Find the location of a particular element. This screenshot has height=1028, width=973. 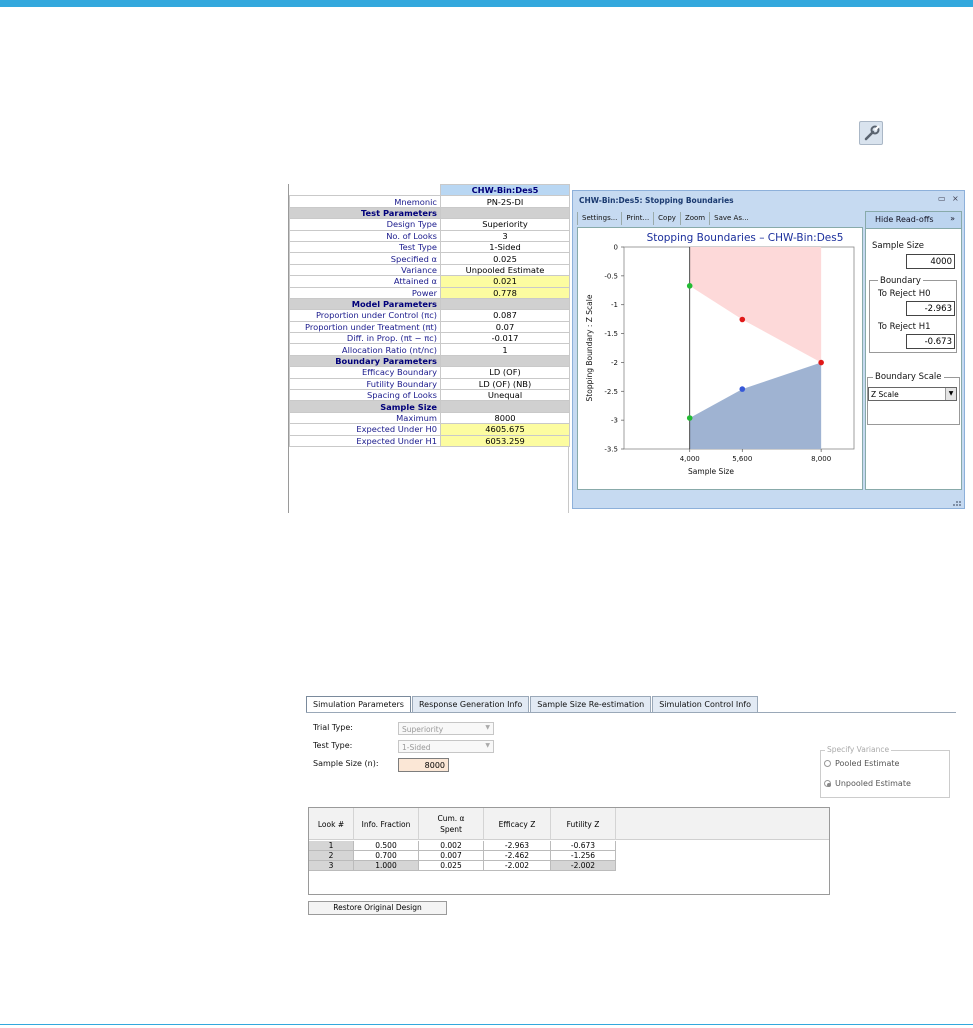

copy-button: Copy is located at coordinates (666, 218).